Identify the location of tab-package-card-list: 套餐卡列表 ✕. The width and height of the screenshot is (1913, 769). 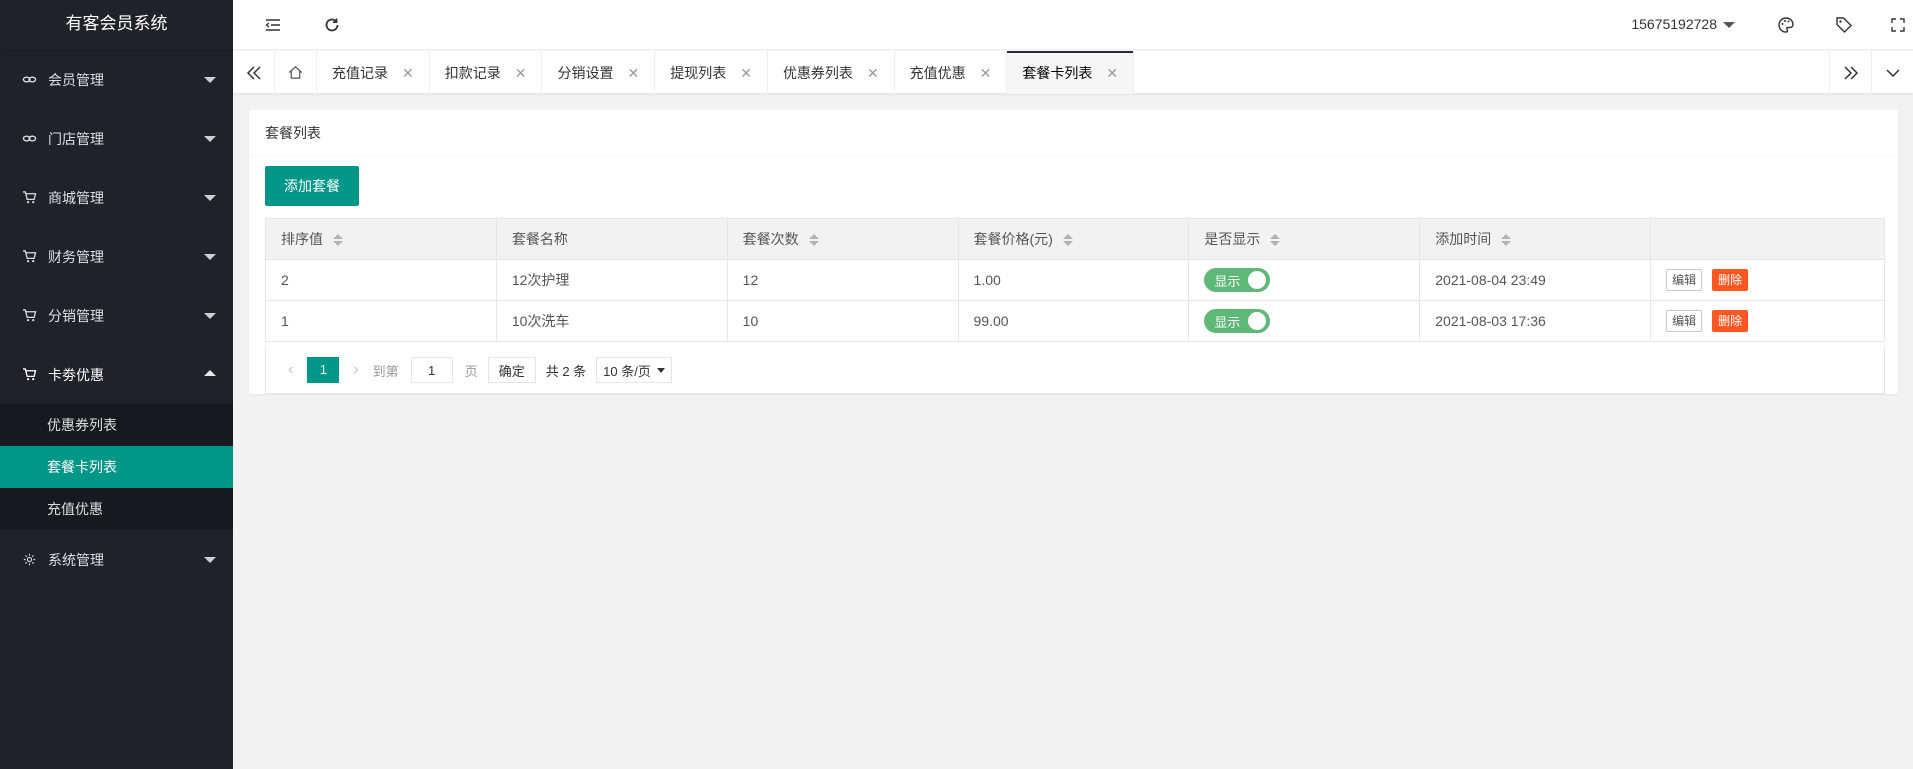
(1071, 72).